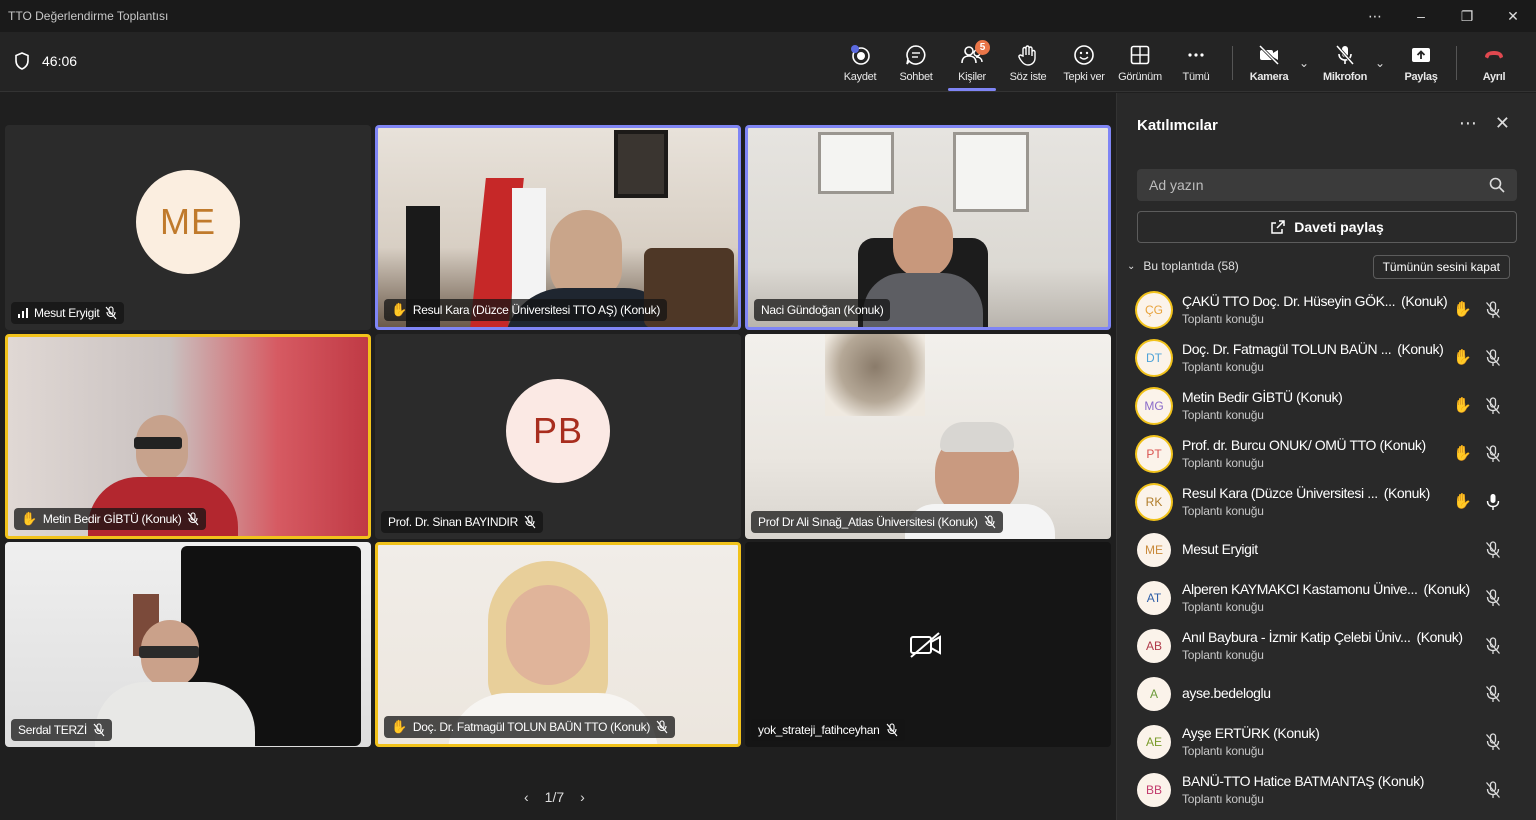 This screenshot has height=820, width=1536. I want to click on react-button: Tepki ver, so click(1084, 63).